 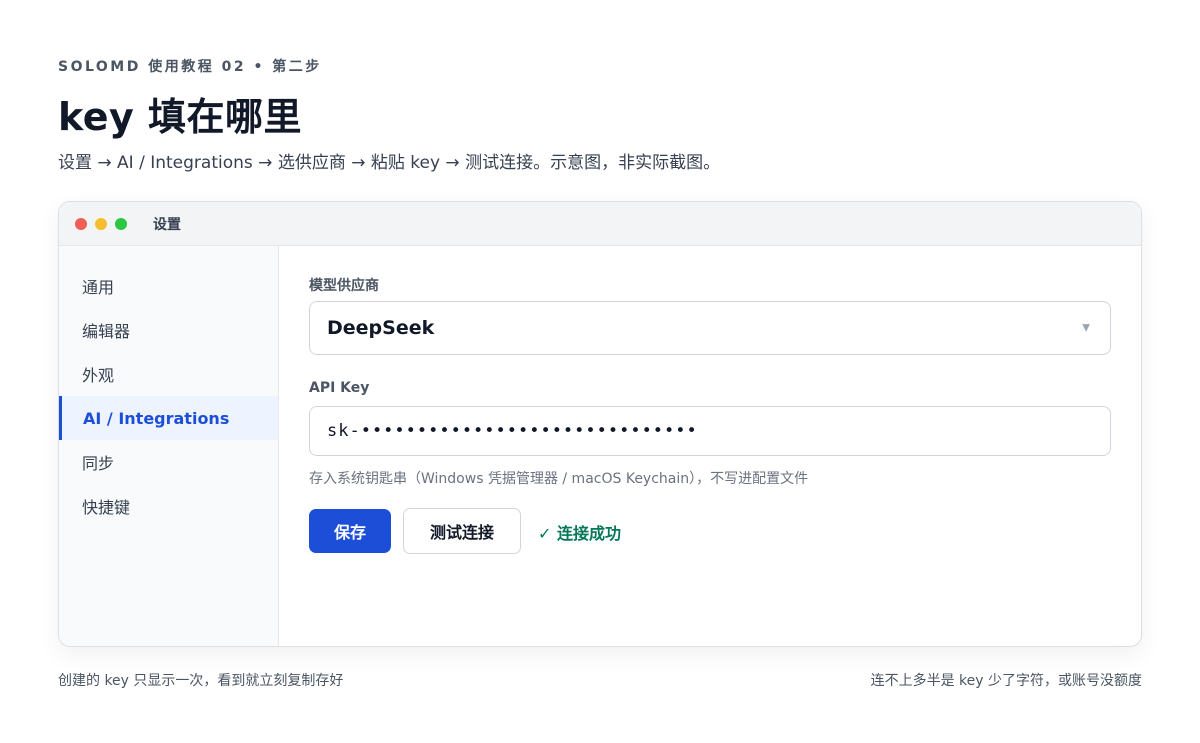 I want to click on api-key-input: sk-••••••••••••••••••••••••••••••, so click(x=710, y=431).